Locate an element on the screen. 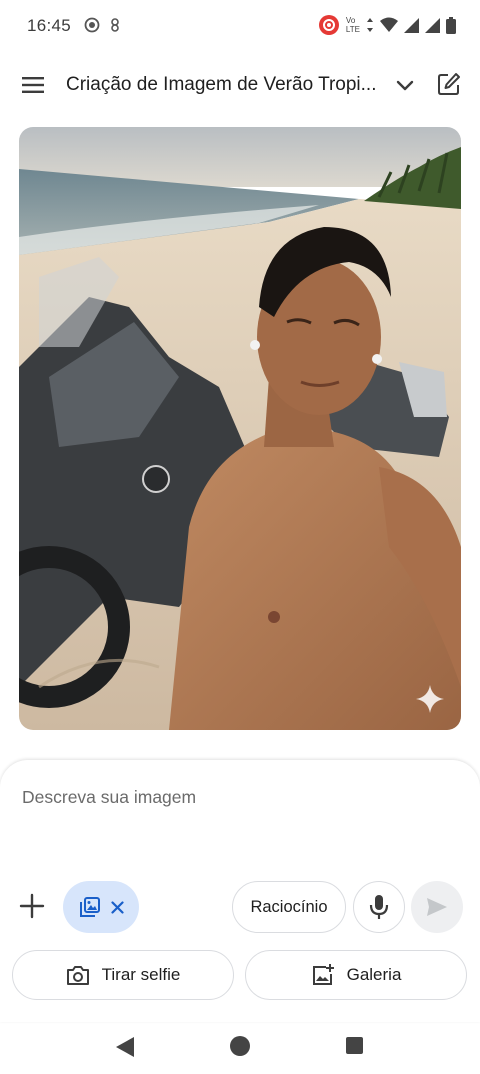  menu-icon is located at coordinates (33, 85).